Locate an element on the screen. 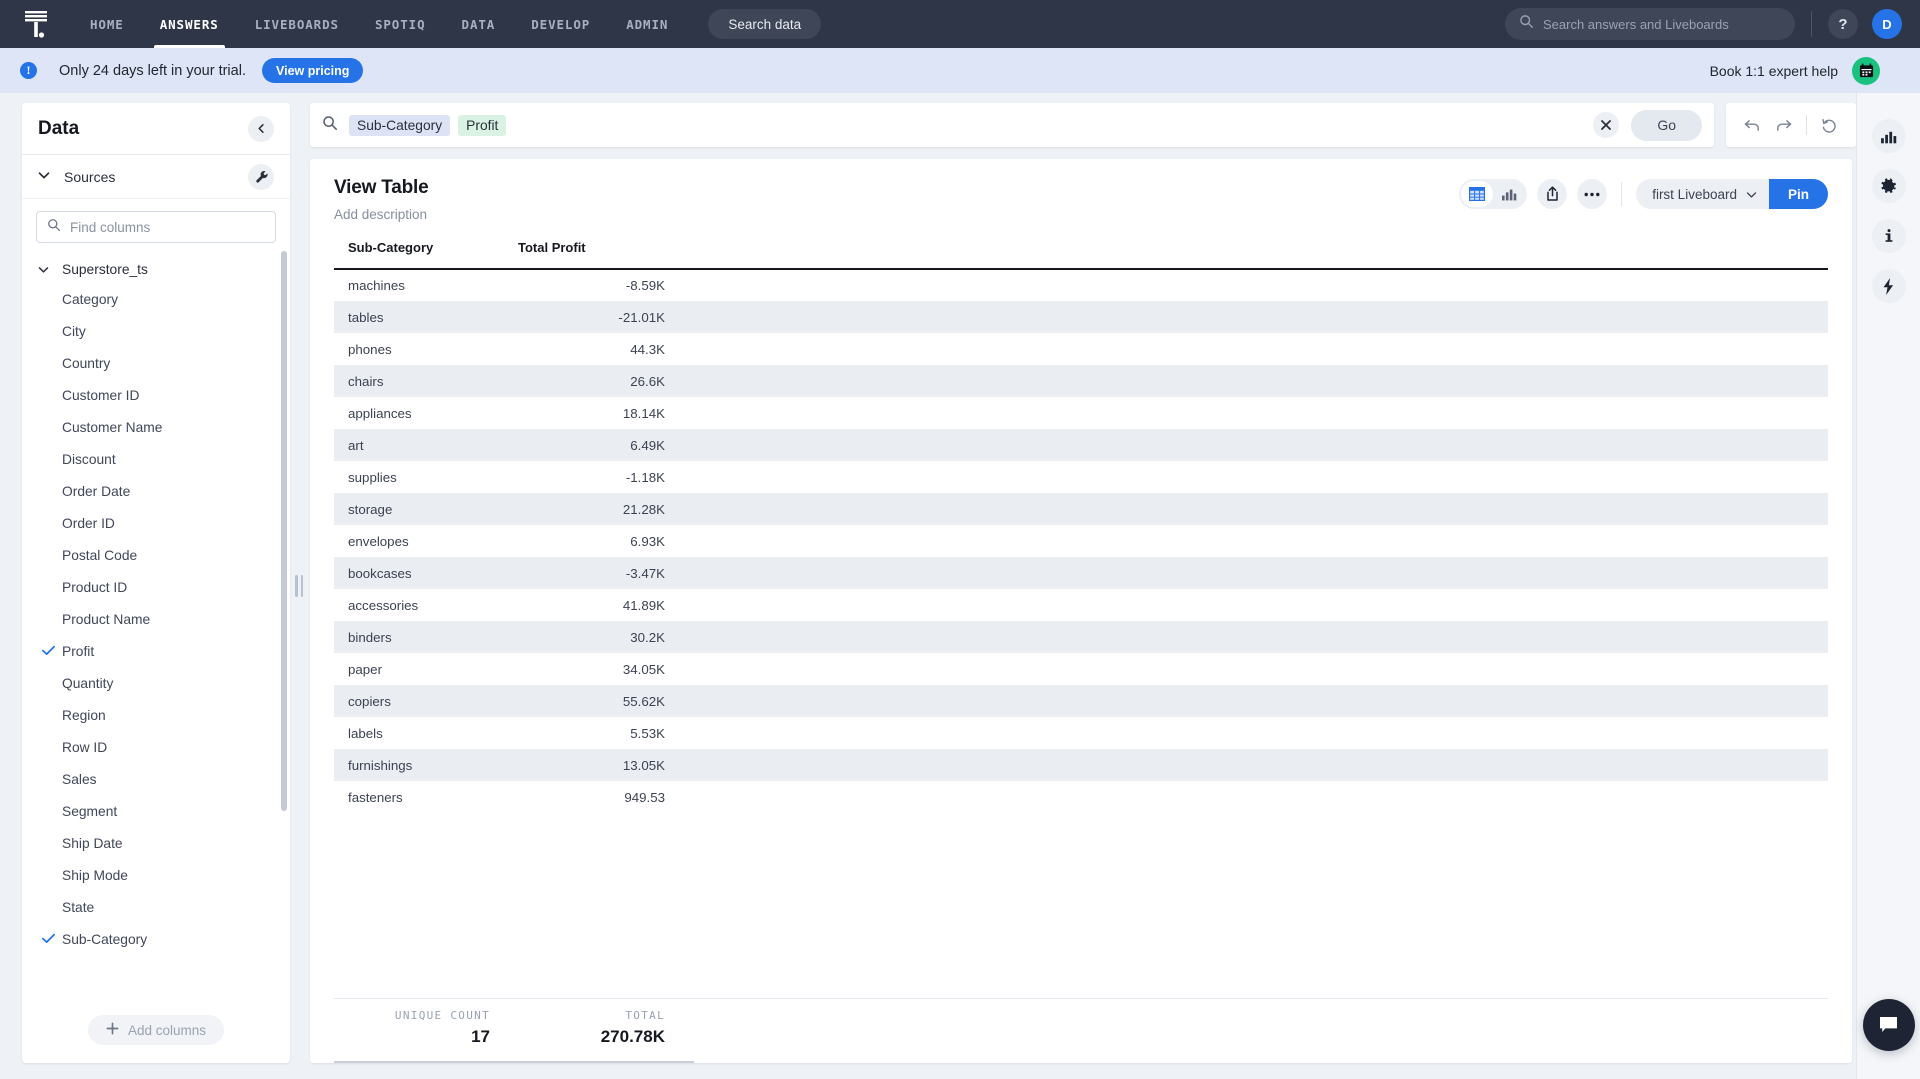 The image size is (1920, 1079). nav-item-admin: ADMIN is located at coordinates (647, 24).